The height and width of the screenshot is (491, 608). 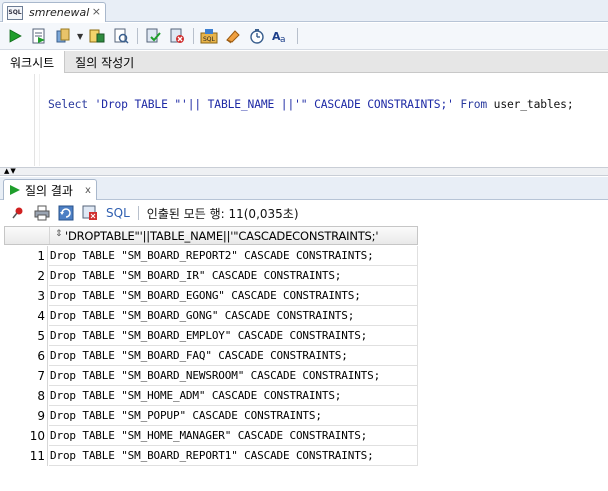 What do you see at coordinates (90, 213) in the screenshot?
I see `cancel-query-icon` at bounding box center [90, 213].